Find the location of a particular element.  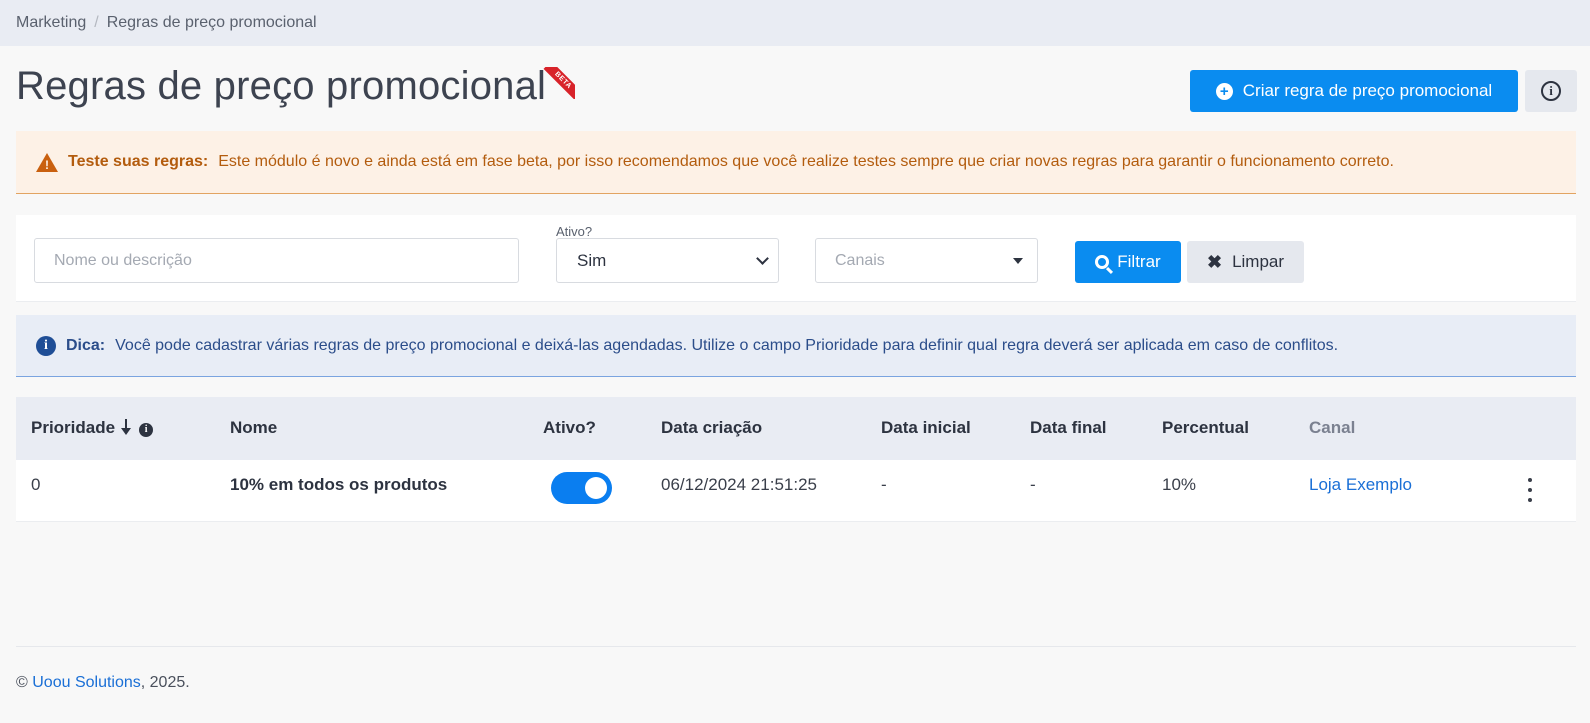

close-icon: ✖ is located at coordinates (1214, 261).